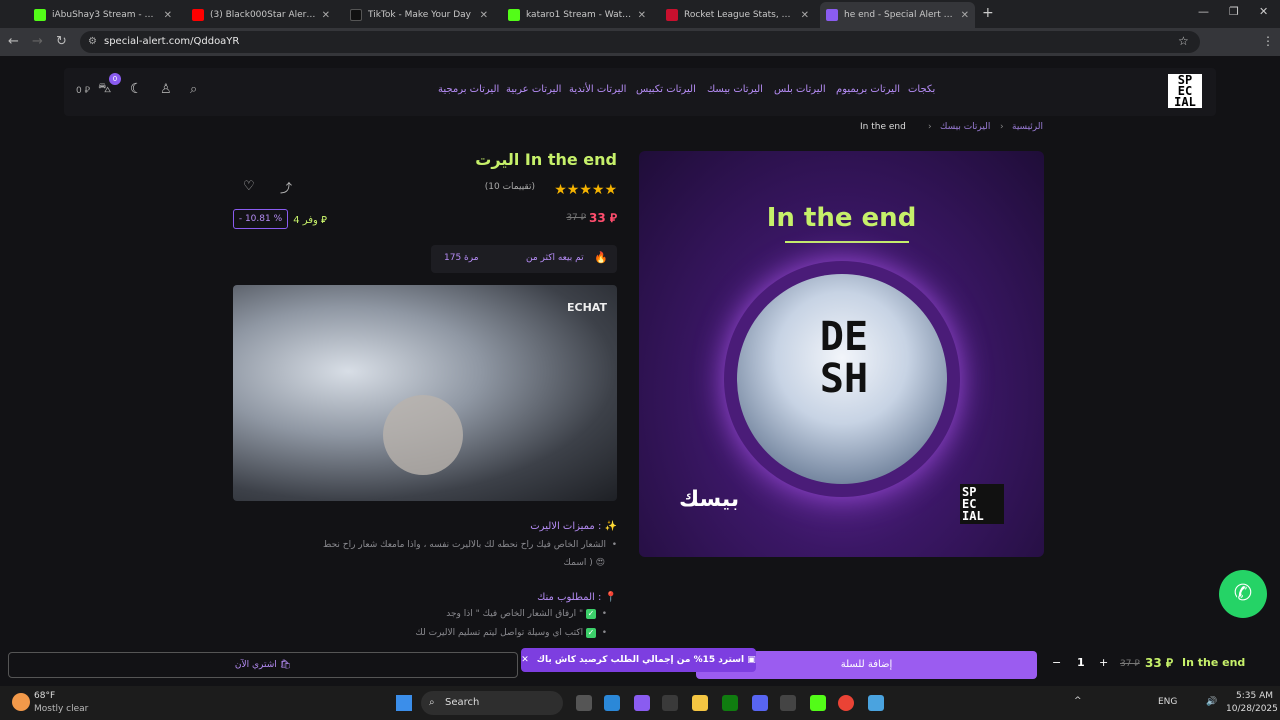  I want to click on star-icons: ★★★★★, so click(585, 190).